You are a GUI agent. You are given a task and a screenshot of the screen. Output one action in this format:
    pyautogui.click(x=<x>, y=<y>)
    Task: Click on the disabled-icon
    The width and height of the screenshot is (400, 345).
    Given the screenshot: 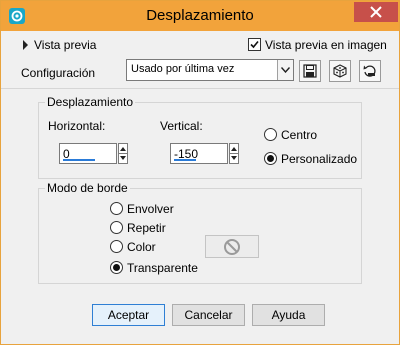 What is the action you would take?
    pyautogui.click(x=232, y=247)
    